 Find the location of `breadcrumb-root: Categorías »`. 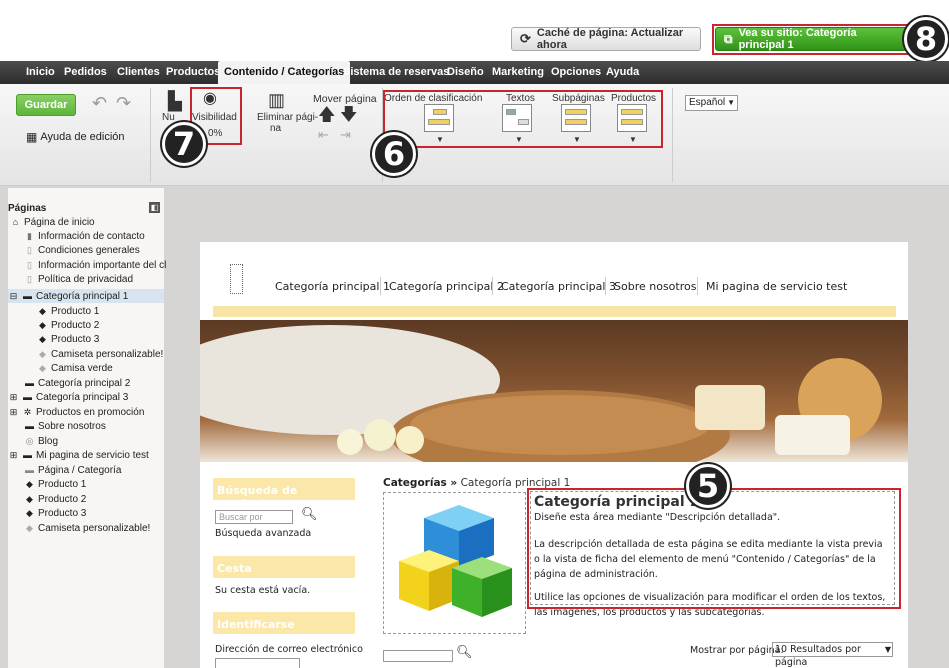

breadcrumb-root: Categorías » is located at coordinates (420, 483).